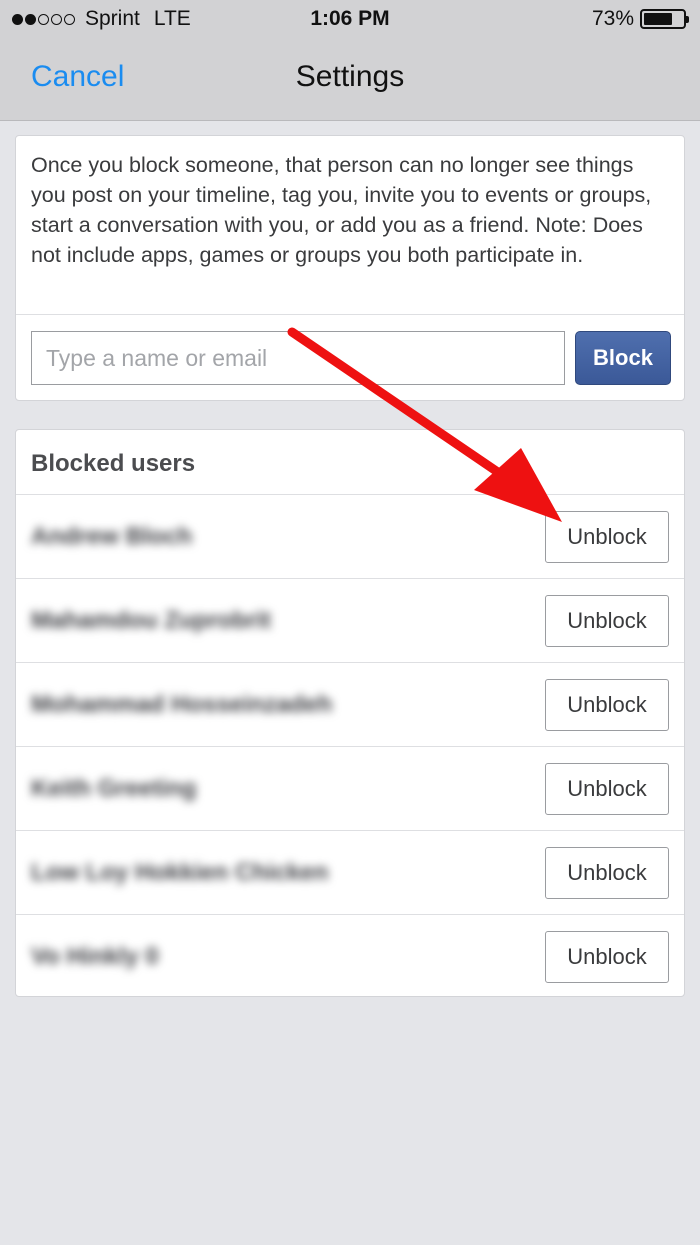 This screenshot has width=700, height=1245. What do you see at coordinates (350, 956) in the screenshot?
I see `blocked-user-row: Vo Hinkly 0 Unblock` at bounding box center [350, 956].